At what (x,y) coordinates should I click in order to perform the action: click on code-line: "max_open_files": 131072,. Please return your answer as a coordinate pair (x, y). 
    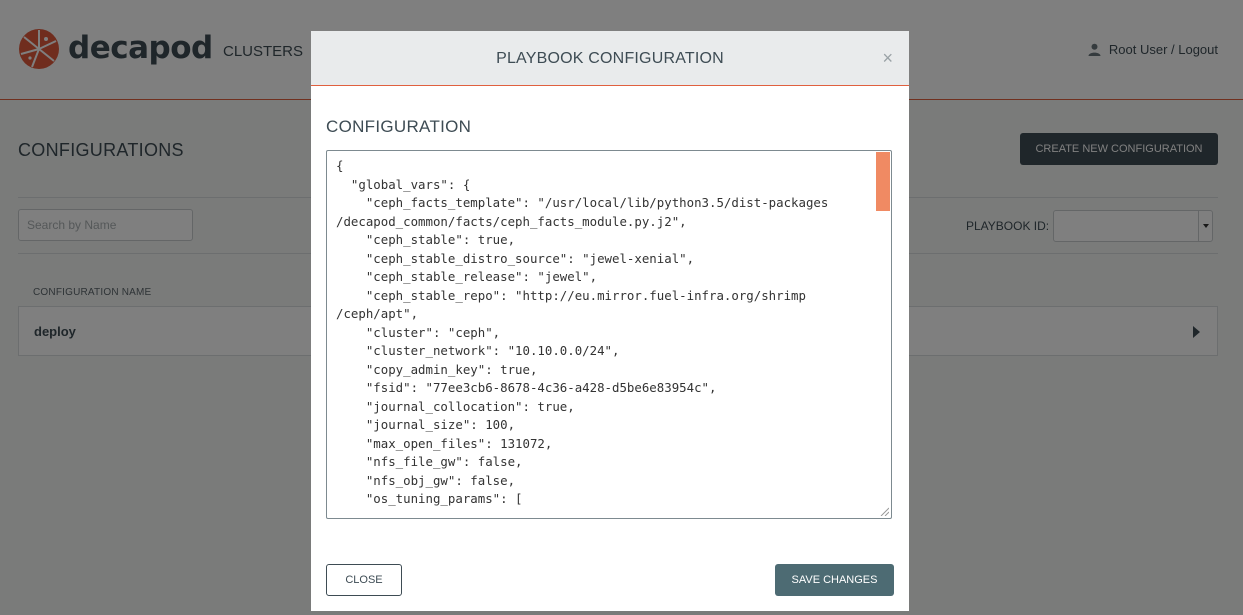
    Looking at the image, I should click on (444, 443).